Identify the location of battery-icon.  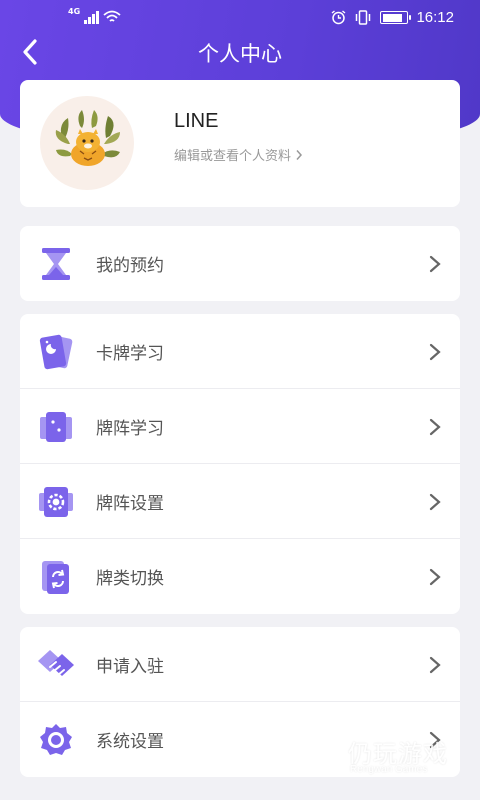
(396, 17).